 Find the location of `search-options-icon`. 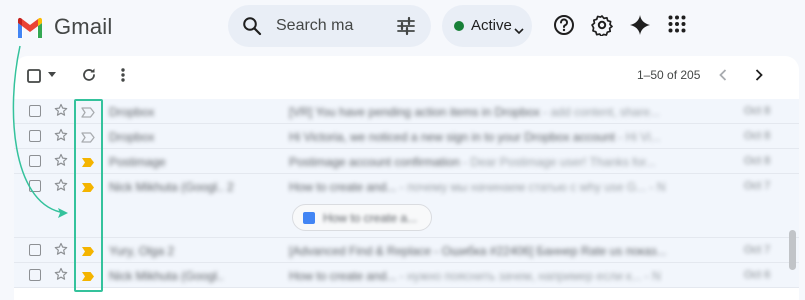

search-options-icon is located at coordinates (406, 28).